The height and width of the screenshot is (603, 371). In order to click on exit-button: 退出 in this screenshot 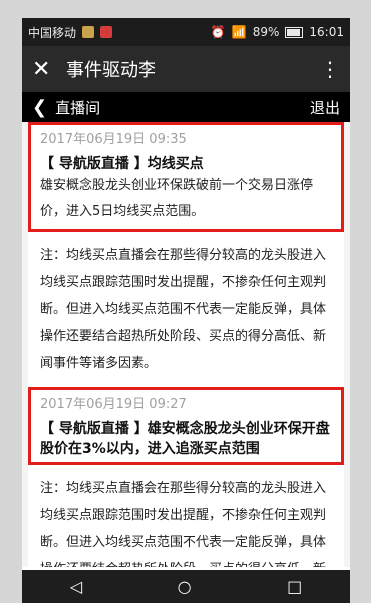, I will do `click(325, 107)`.